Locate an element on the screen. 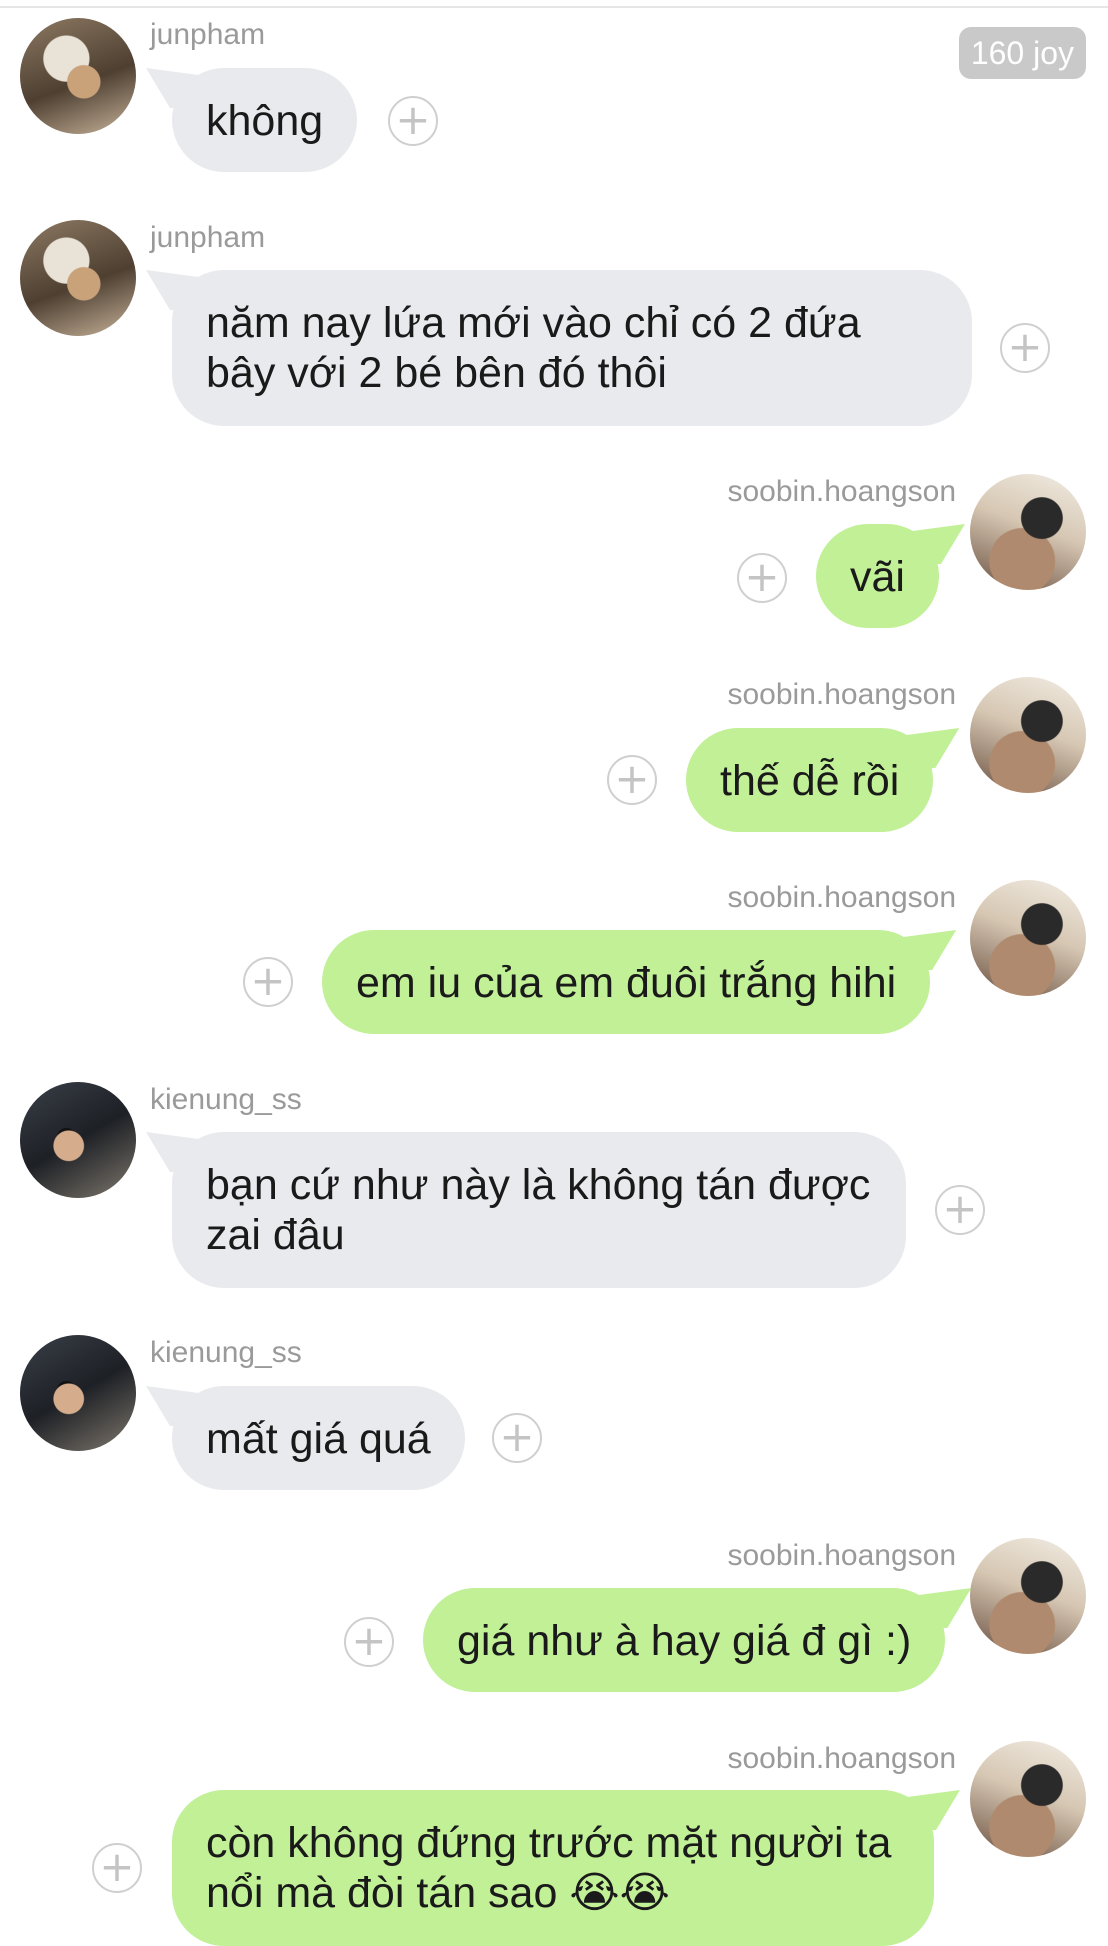 This screenshot has width=1108, height=1946. message-text: bạn cứ như này là không tán được zai đâu is located at coordinates (538, 1210).